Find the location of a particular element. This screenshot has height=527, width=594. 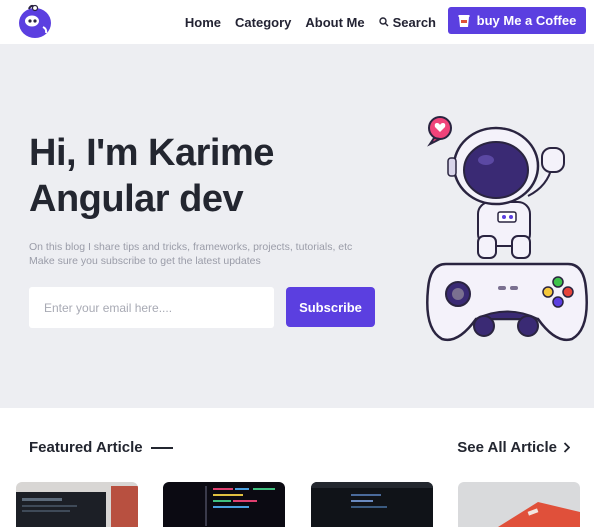

featured-title-text: Featured Article is located at coordinates (86, 447).